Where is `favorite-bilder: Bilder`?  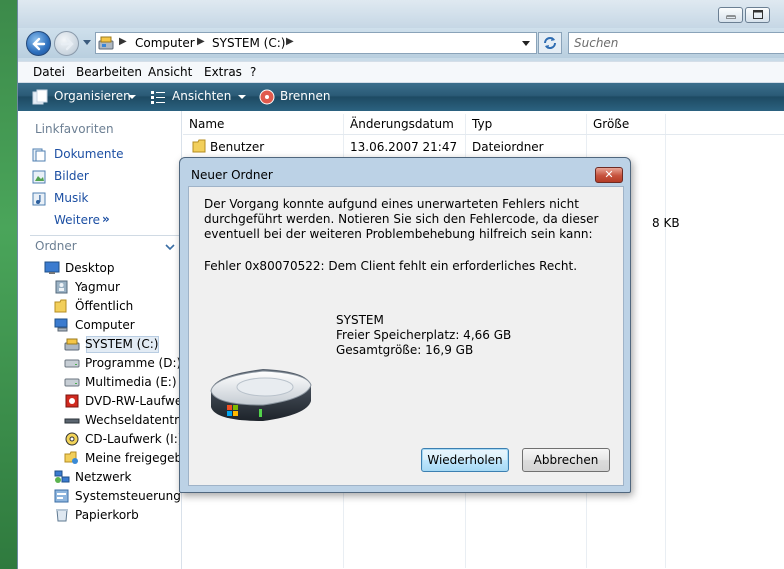
favorite-bilder: Bilder is located at coordinates (71, 176).